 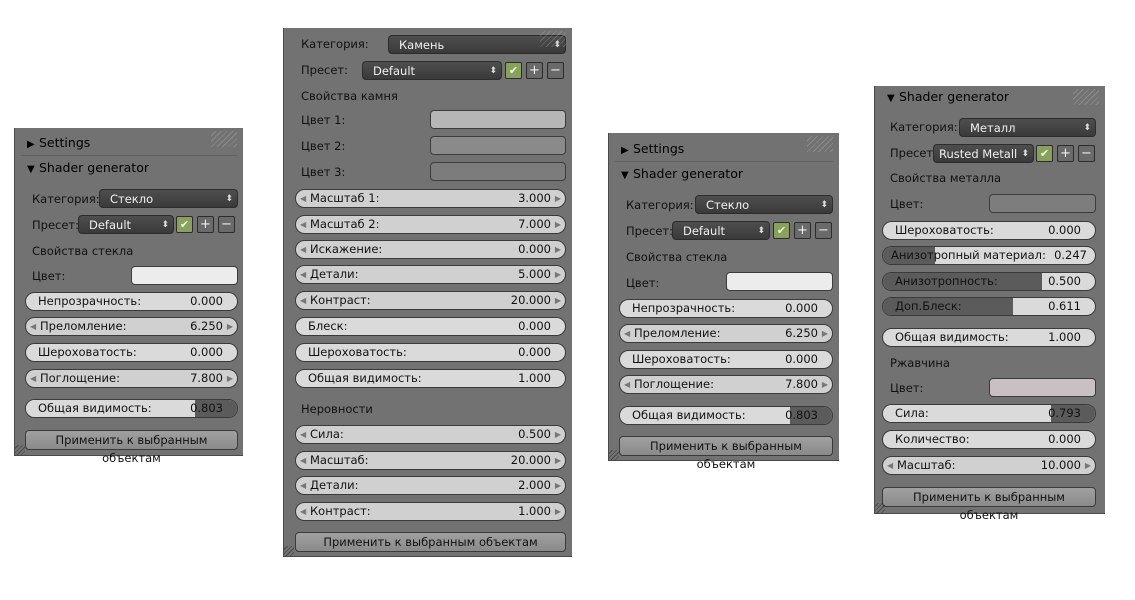 I want to click on distortion-field: ◀ Искажение: 0.000 ▶, so click(x=430, y=249).